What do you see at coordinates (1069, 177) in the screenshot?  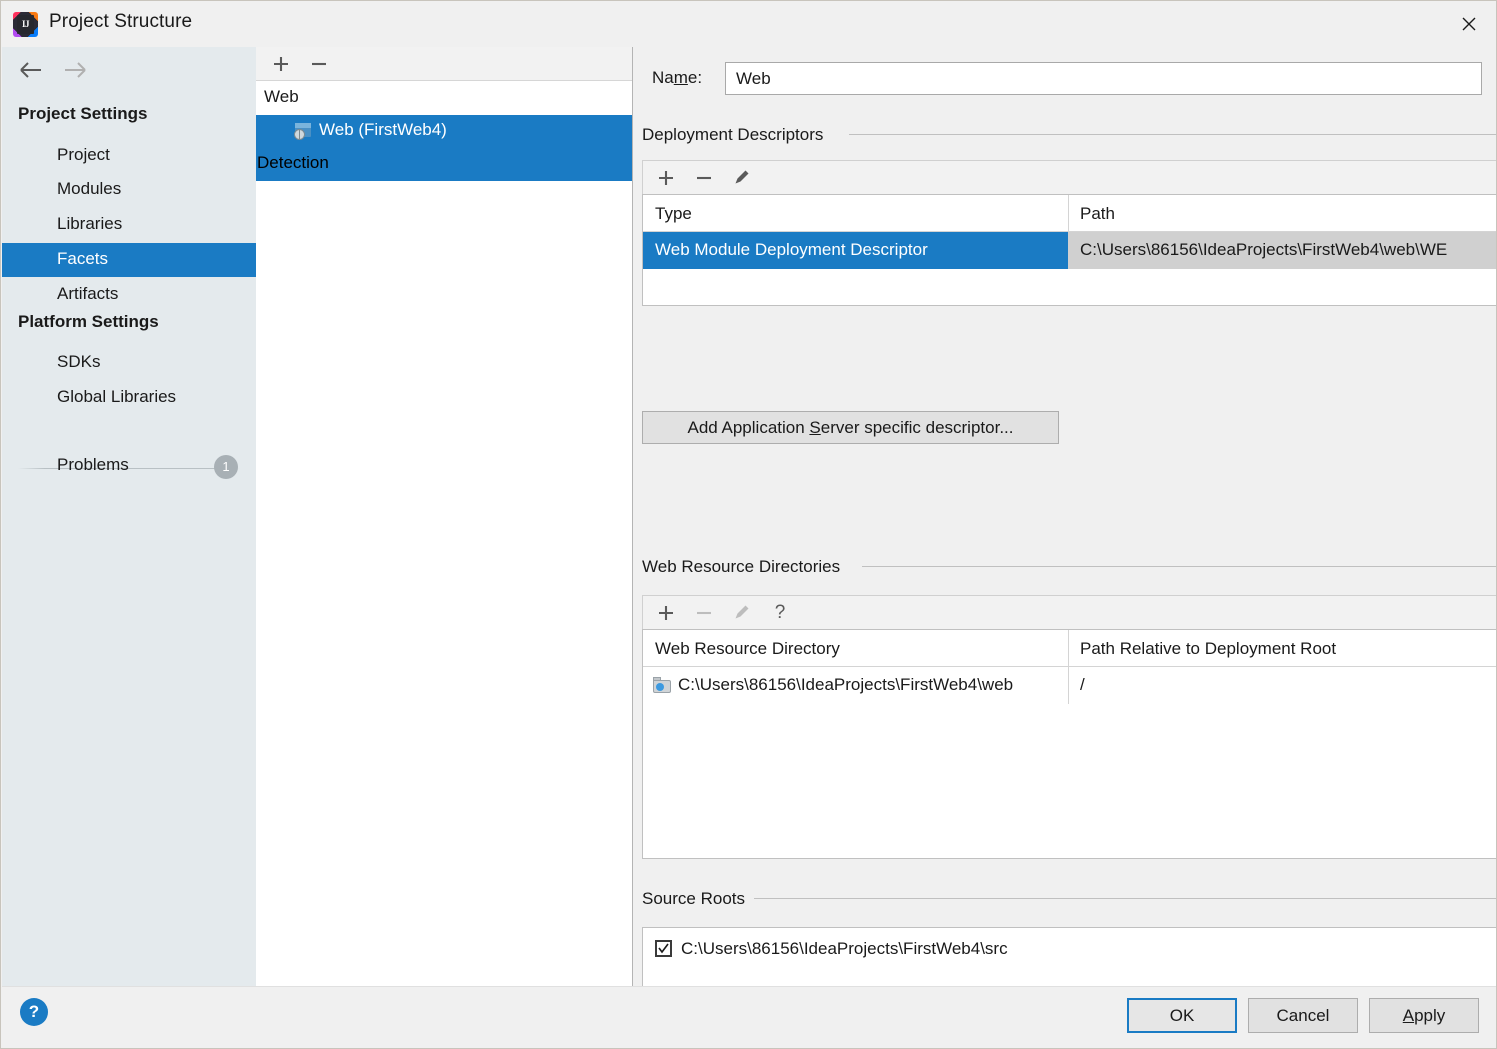 I see `deployment-descriptors-toolbar` at bounding box center [1069, 177].